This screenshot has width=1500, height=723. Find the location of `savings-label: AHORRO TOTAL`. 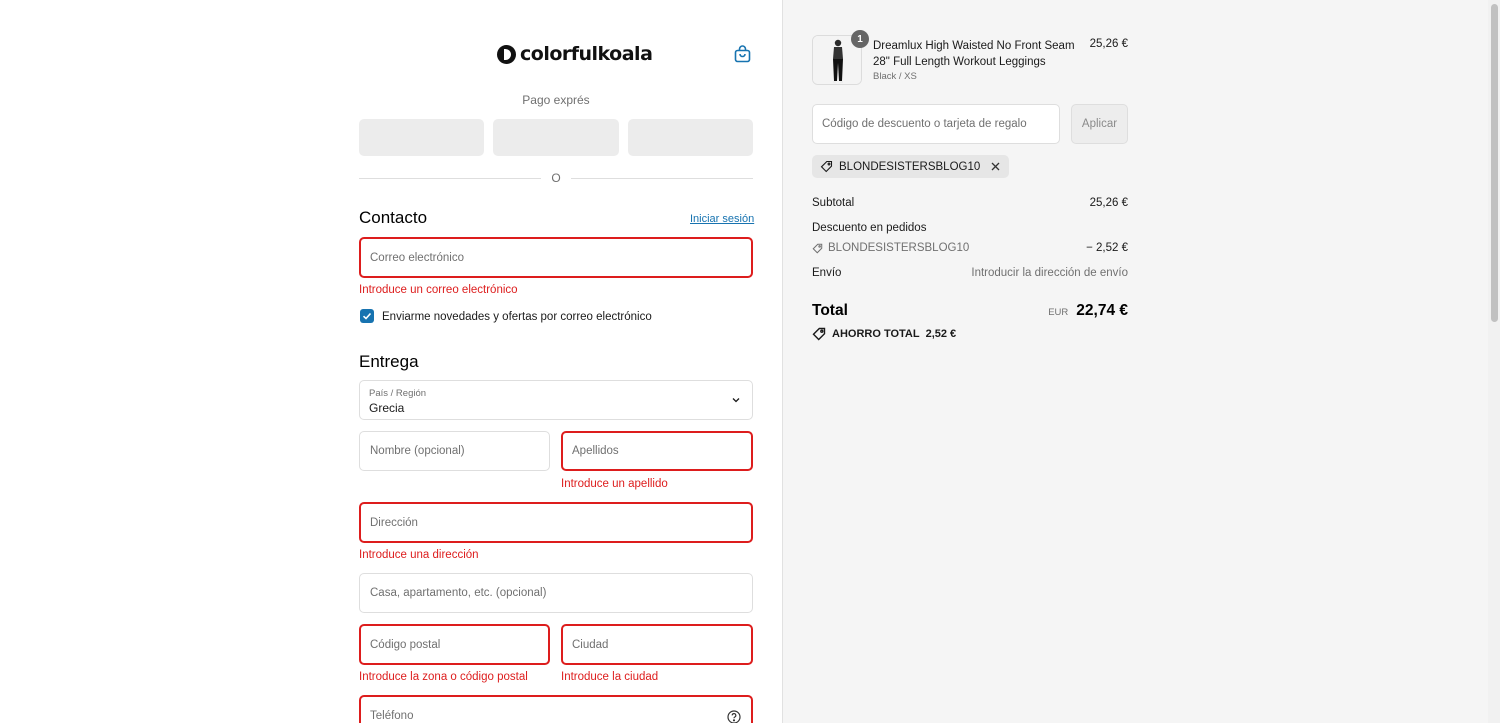

savings-label: AHORRO TOTAL is located at coordinates (876, 334).